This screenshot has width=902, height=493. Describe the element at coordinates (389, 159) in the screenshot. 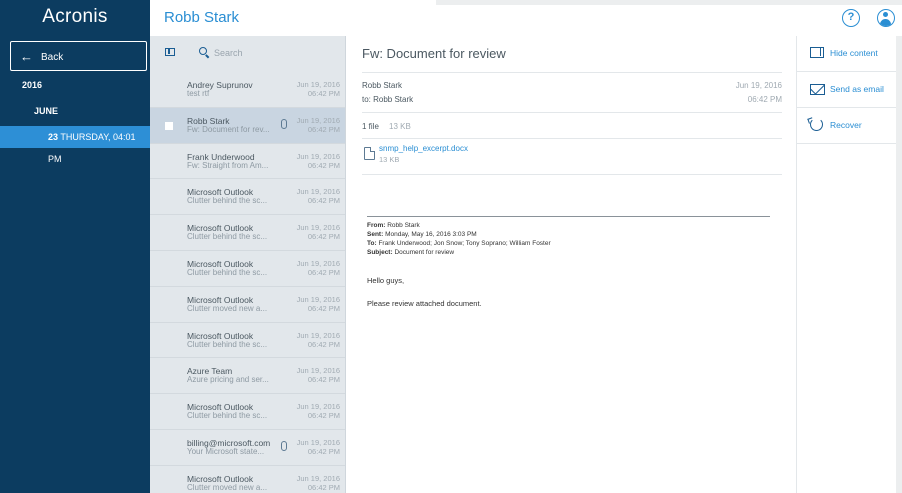

I see `attachment-size: 13 KB` at that location.